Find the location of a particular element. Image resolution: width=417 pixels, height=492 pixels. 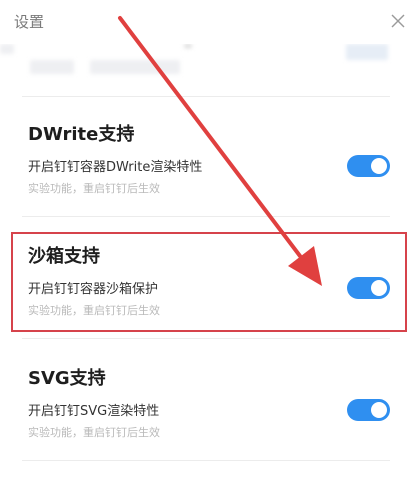

close-icon is located at coordinates (398, 21).